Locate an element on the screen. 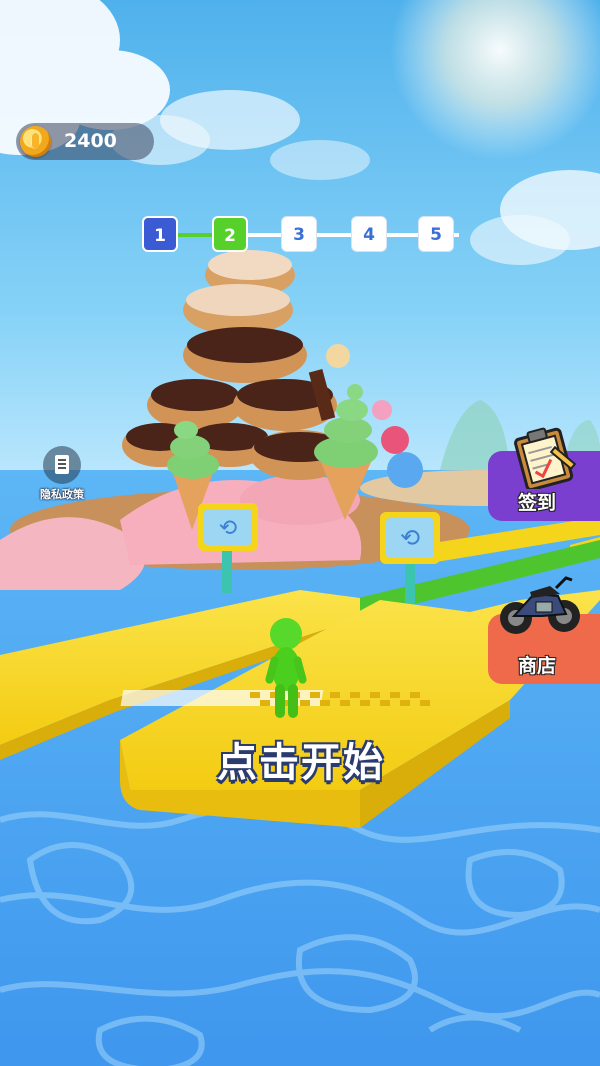 This screenshot has width=600, height=1066. shop-button: 商店 is located at coordinates (544, 630).